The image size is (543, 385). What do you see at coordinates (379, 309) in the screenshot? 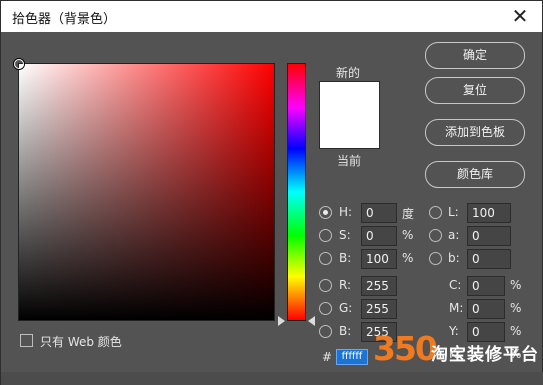
I see `g-input` at bounding box center [379, 309].